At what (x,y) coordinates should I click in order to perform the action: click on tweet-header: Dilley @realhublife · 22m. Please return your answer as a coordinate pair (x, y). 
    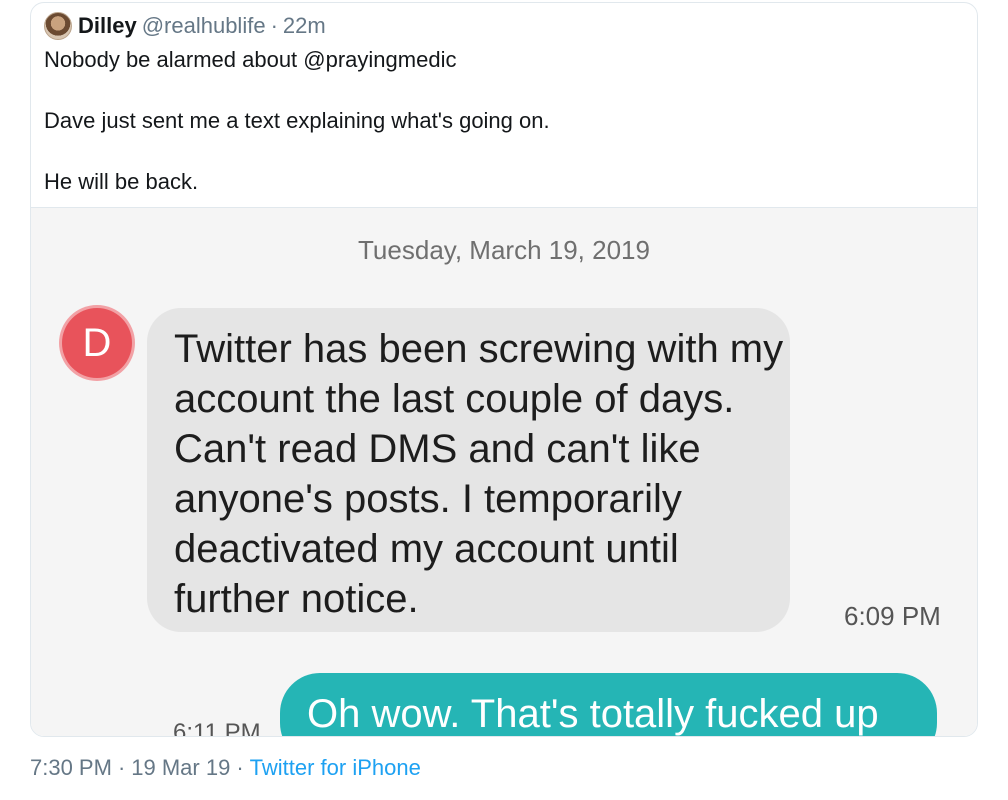
    Looking at the image, I should click on (185, 26).